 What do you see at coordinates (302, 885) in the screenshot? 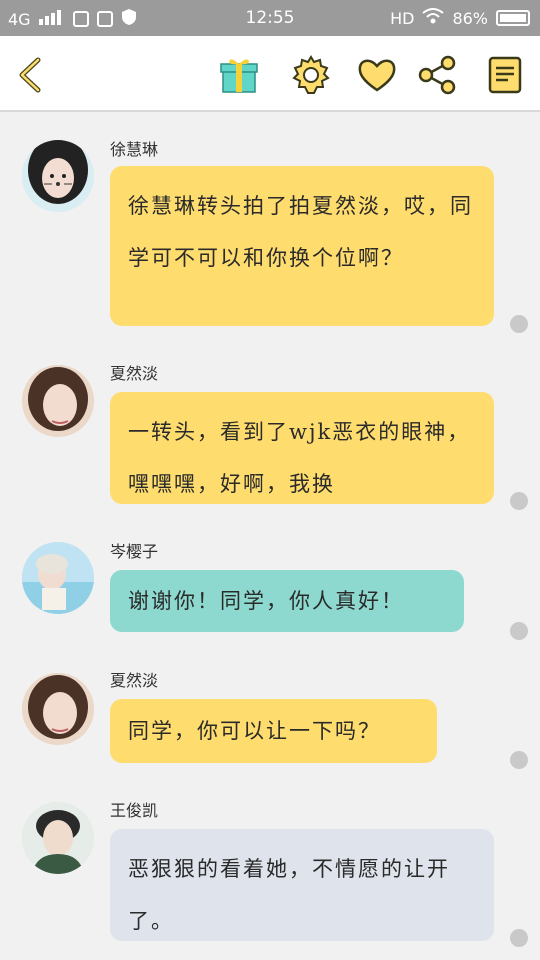
I see `message-bubble: 恶狠狠的看着她，不情愿的让开了。` at bounding box center [302, 885].